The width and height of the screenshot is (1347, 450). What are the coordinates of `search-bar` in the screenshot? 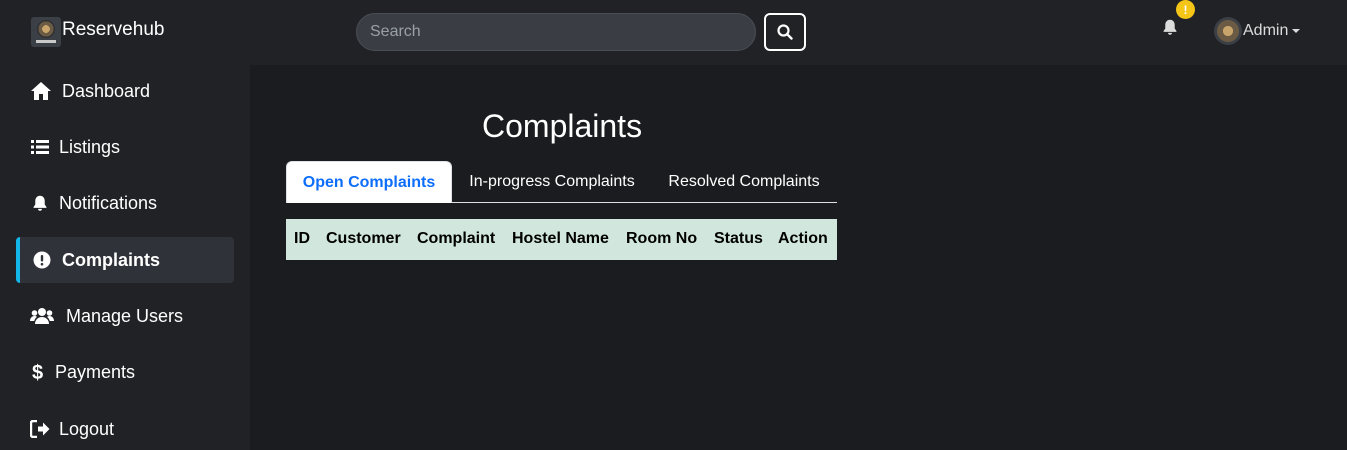 It's located at (581, 32).